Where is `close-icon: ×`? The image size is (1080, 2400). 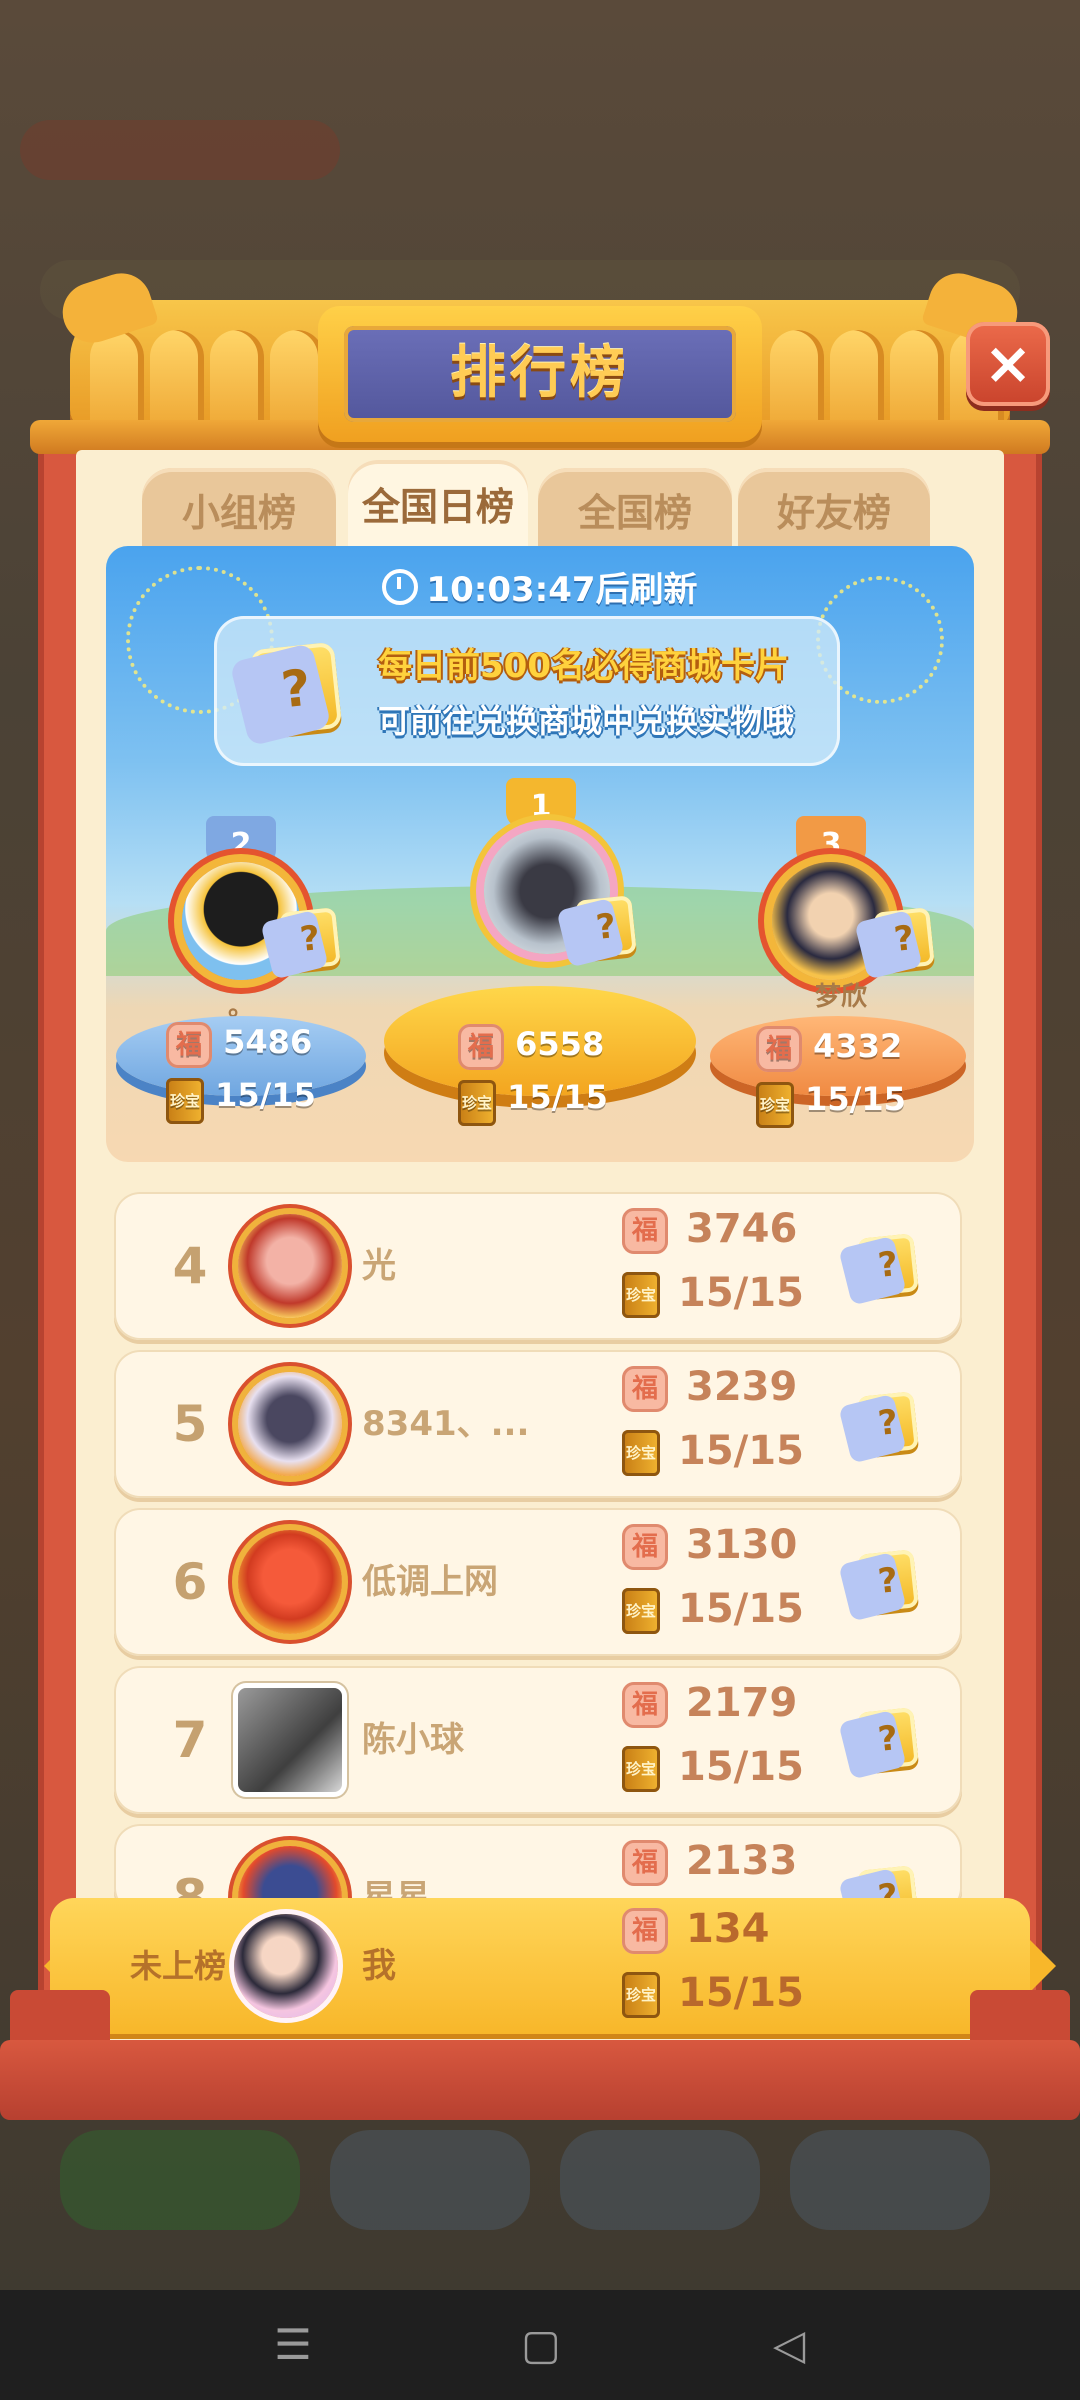 close-icon: × is located at coordinates (1008, 363).